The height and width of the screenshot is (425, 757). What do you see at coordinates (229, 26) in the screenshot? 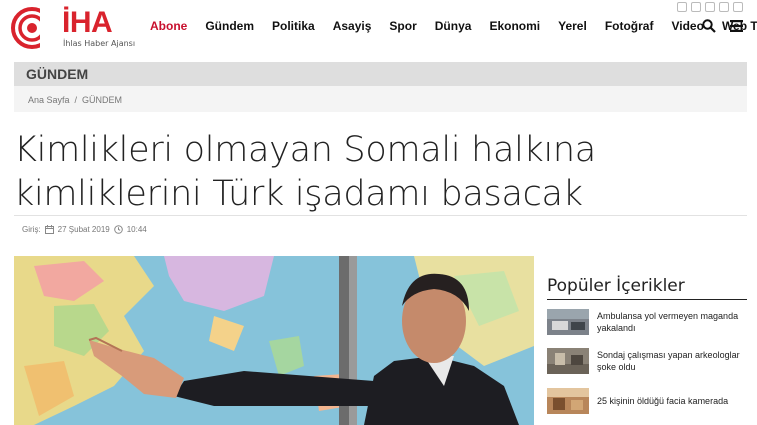
I see `nav-item-gundem: Gündem` at bounding box center [229, 26].